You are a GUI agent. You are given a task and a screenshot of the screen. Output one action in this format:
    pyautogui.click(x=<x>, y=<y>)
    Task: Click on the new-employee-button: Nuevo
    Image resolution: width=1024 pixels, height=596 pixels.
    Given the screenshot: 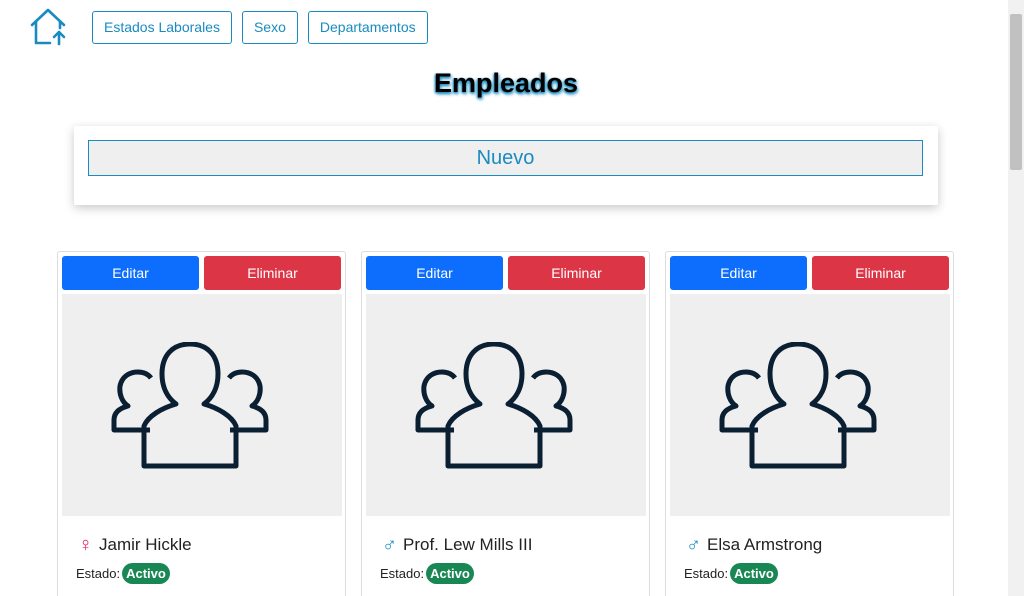 What is the action you would take?
    pyautogui.click(x=505, y=158)
    